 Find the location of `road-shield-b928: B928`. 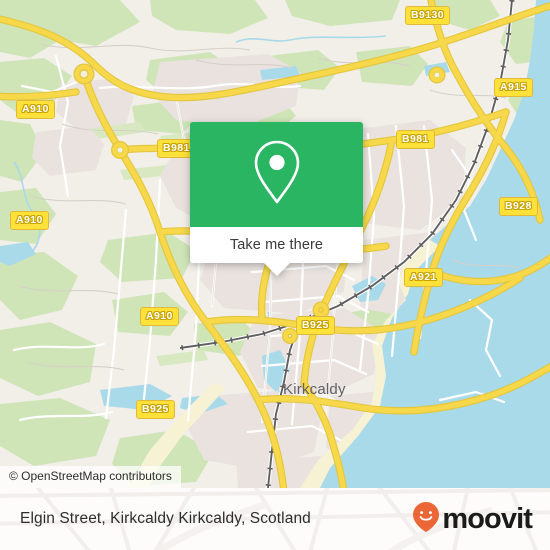

road-shield-b928: B928 is located at coordinates (518, 206).